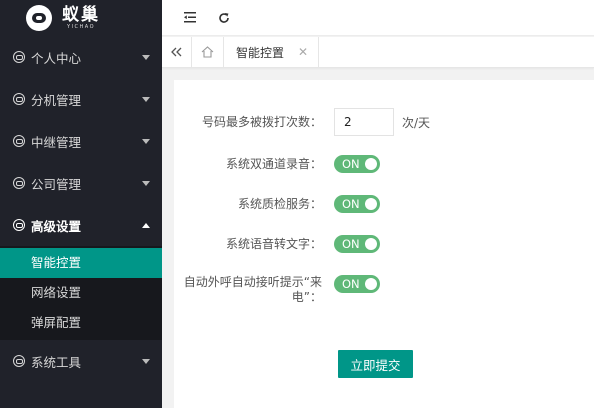  I want to click on submit-button: 立即提交, so click(375, 364).